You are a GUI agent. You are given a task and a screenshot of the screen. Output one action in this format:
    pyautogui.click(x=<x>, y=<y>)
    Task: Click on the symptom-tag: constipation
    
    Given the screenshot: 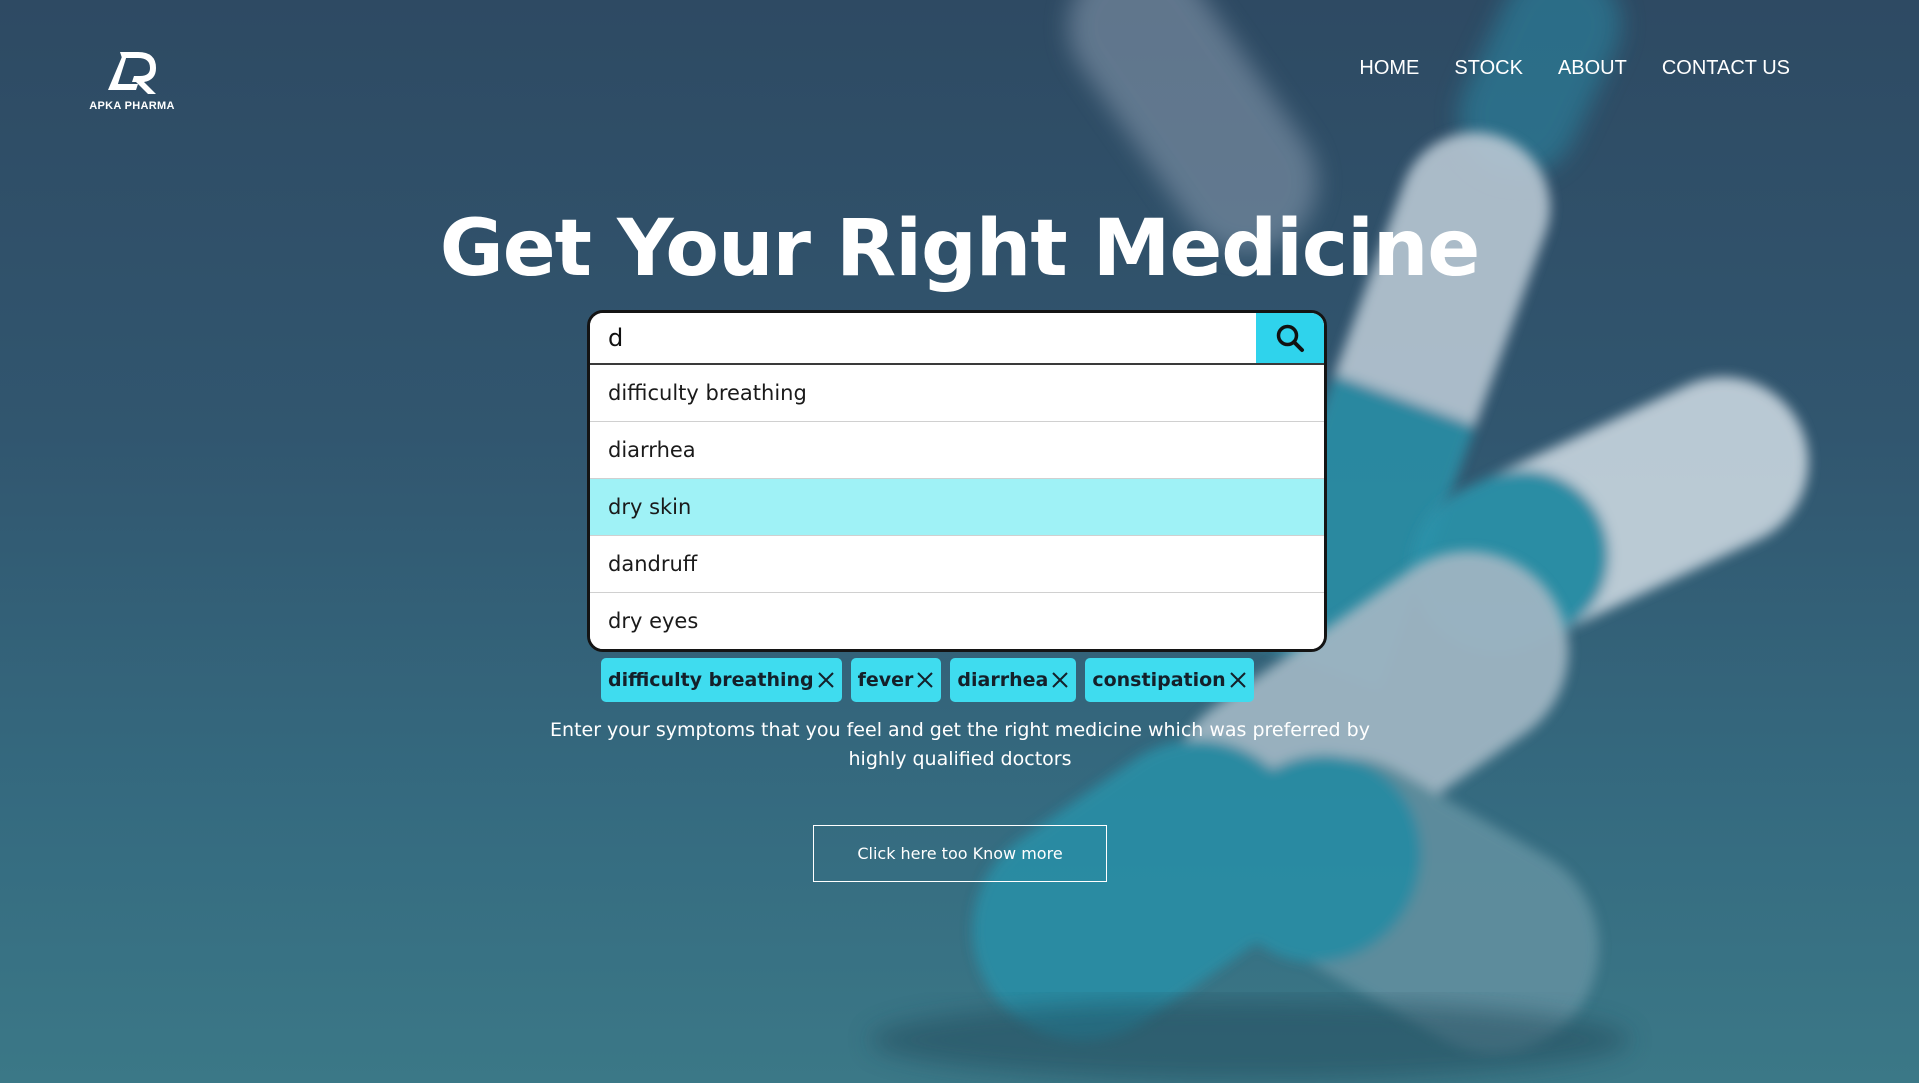 What is the action you would take?
    pyautogui.click(x=1169, y=680)
    